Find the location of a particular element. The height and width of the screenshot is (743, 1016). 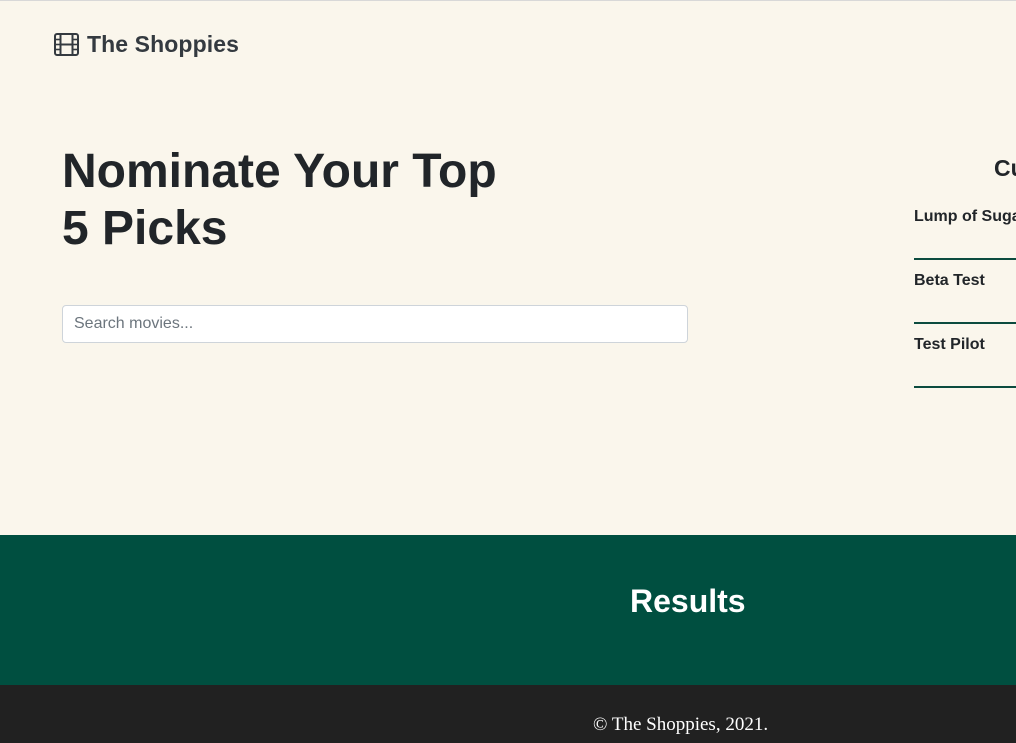

nominations-heading: Cu is located at coordinates (1005, 168).